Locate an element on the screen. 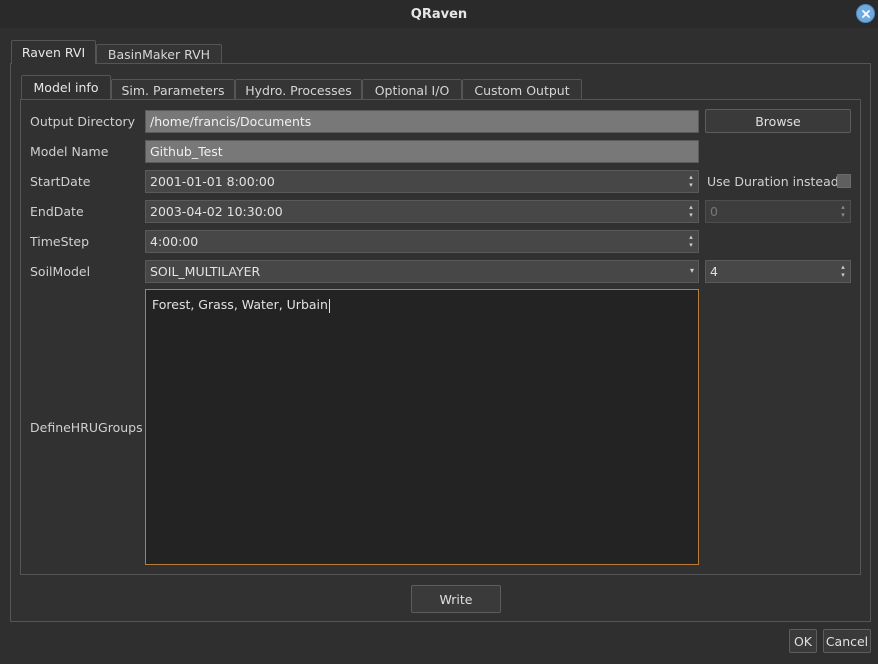 This screenshot has height=664, width=878. tab-sim-parameters: Sim. Parameters is located at coordinates (173, 89).